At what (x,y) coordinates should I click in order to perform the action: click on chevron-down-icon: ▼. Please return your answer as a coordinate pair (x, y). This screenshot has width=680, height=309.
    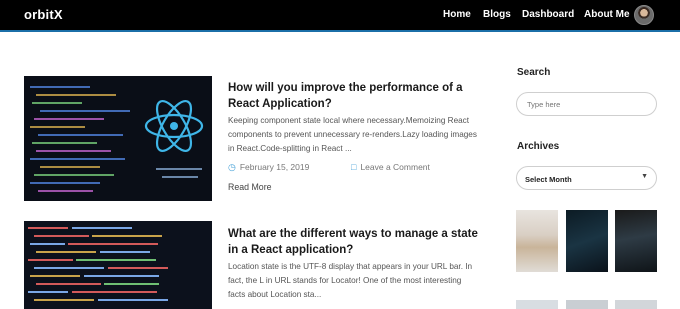
    Looking at the image, I should click on (644, 176).